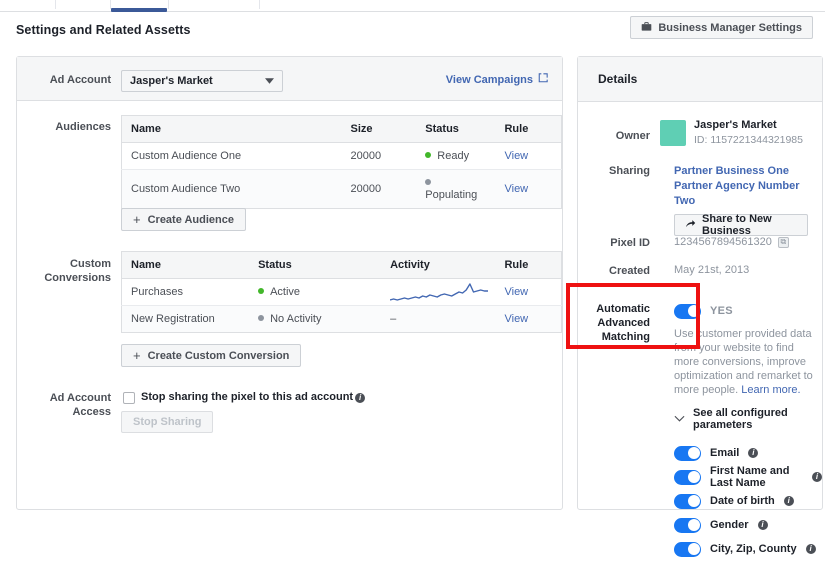 Image resolution: width=825 pixels, height=561 pixels. Describe the element at coordinates (69, 271) in the screenshot. I see `custom-conversions-label: Custom Conversions` at that location.